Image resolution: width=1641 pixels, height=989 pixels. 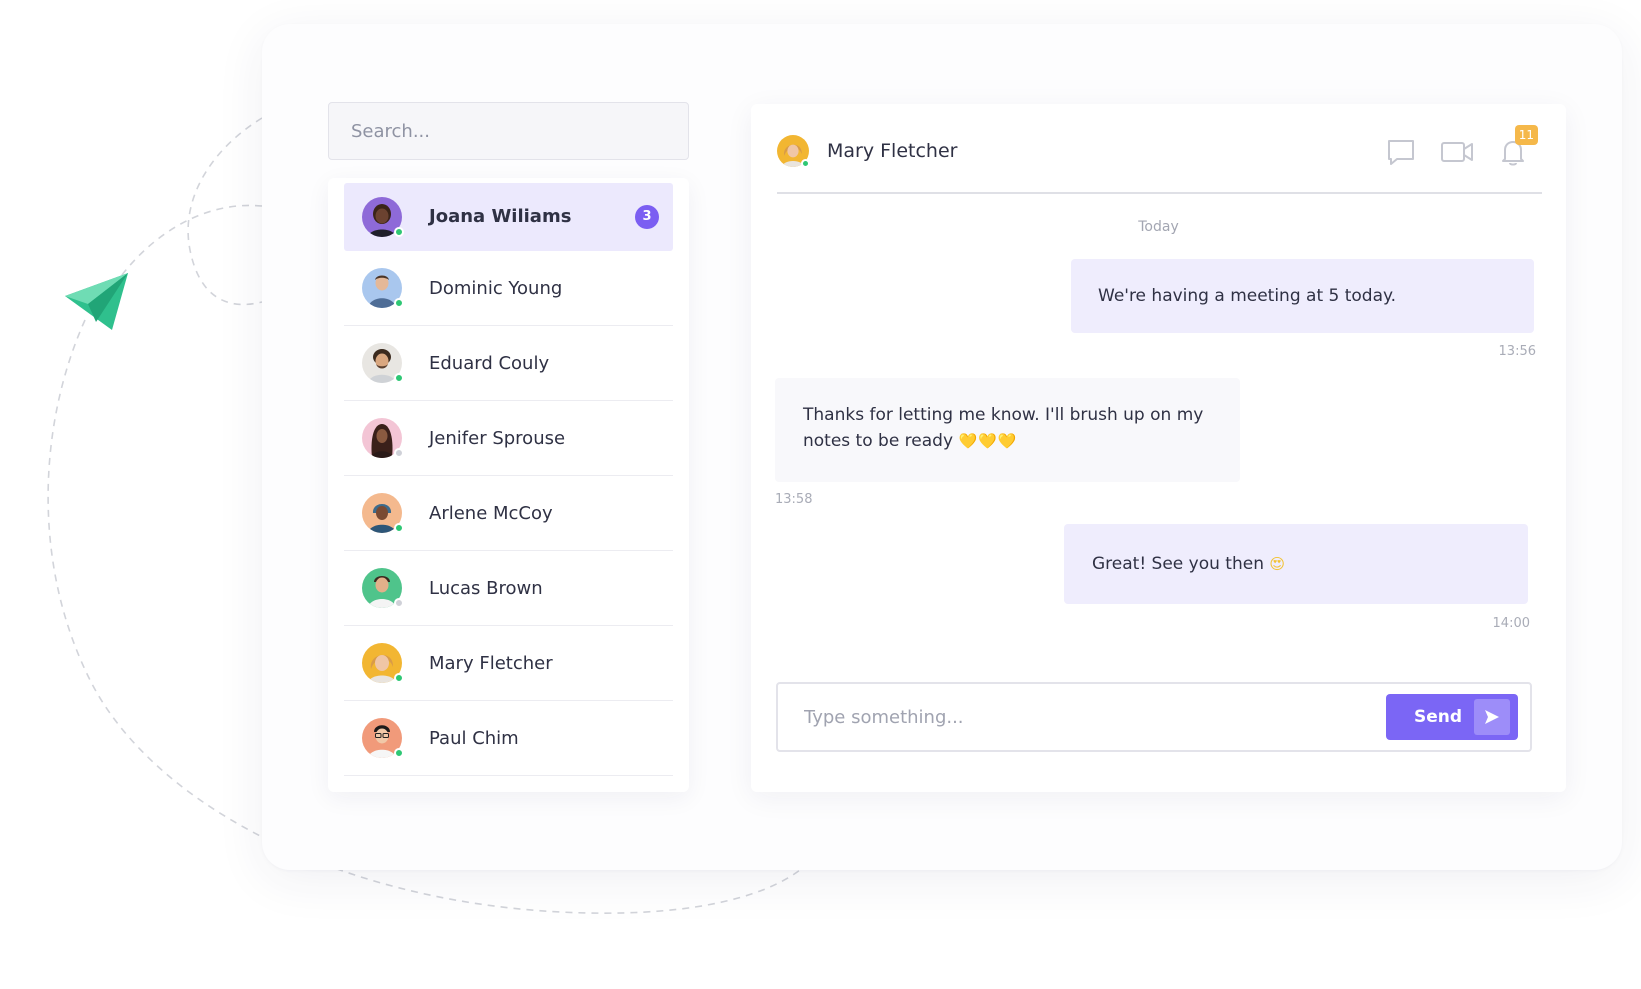 What do you see at coordinates (1457, 152) in the screenshot?
I see `video-icon` at bounding box center [1457, 152].